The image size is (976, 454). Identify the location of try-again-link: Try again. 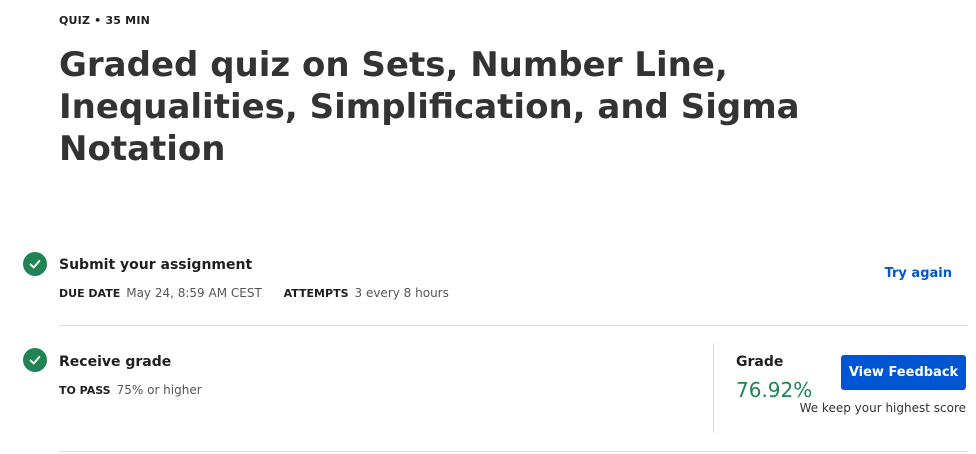
(918, 273).